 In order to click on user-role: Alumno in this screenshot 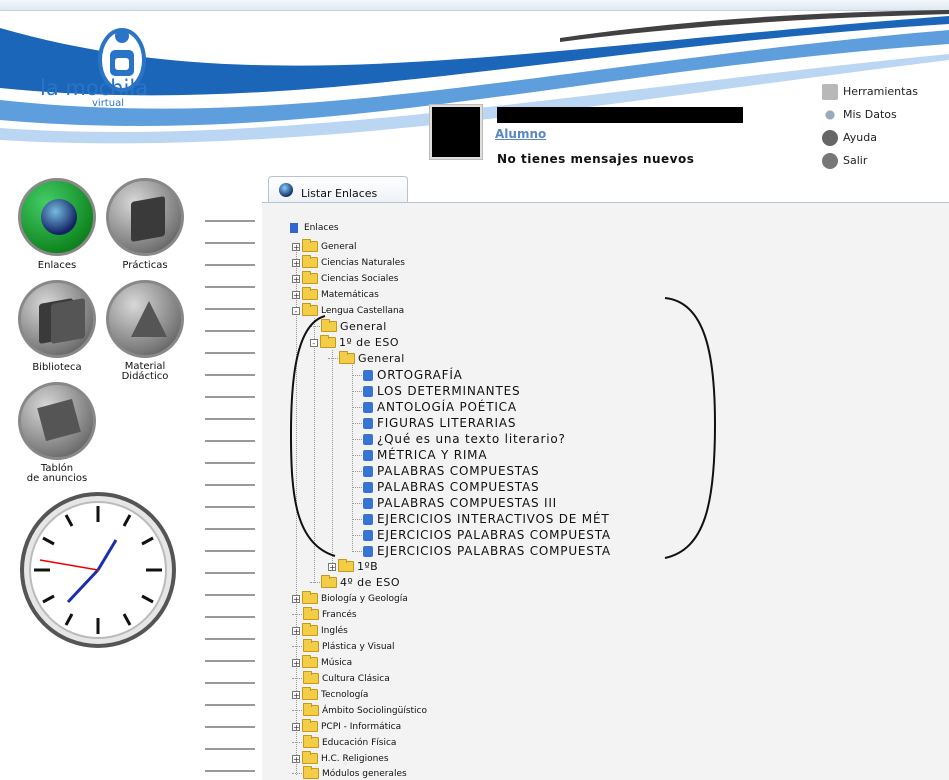, I will do `click(521, 134)`.